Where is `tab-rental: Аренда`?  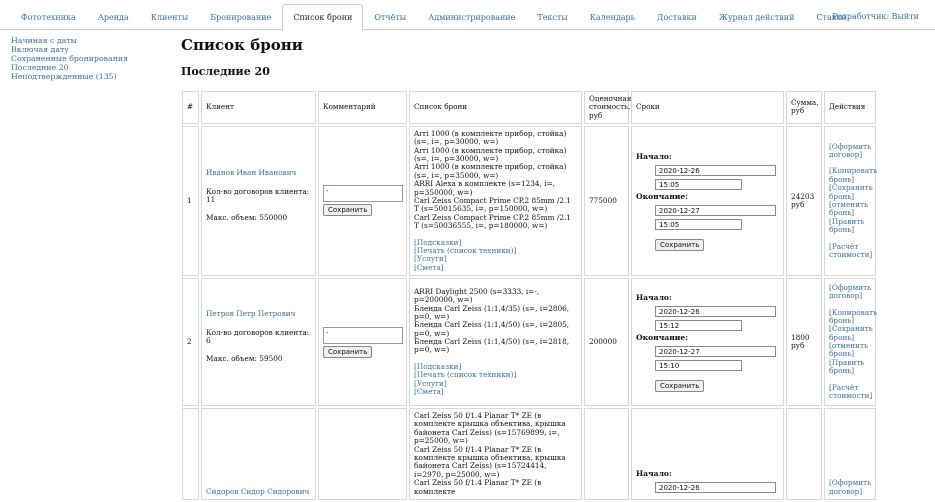
tab-rental: Аренда is located at coordinates (113, 17).